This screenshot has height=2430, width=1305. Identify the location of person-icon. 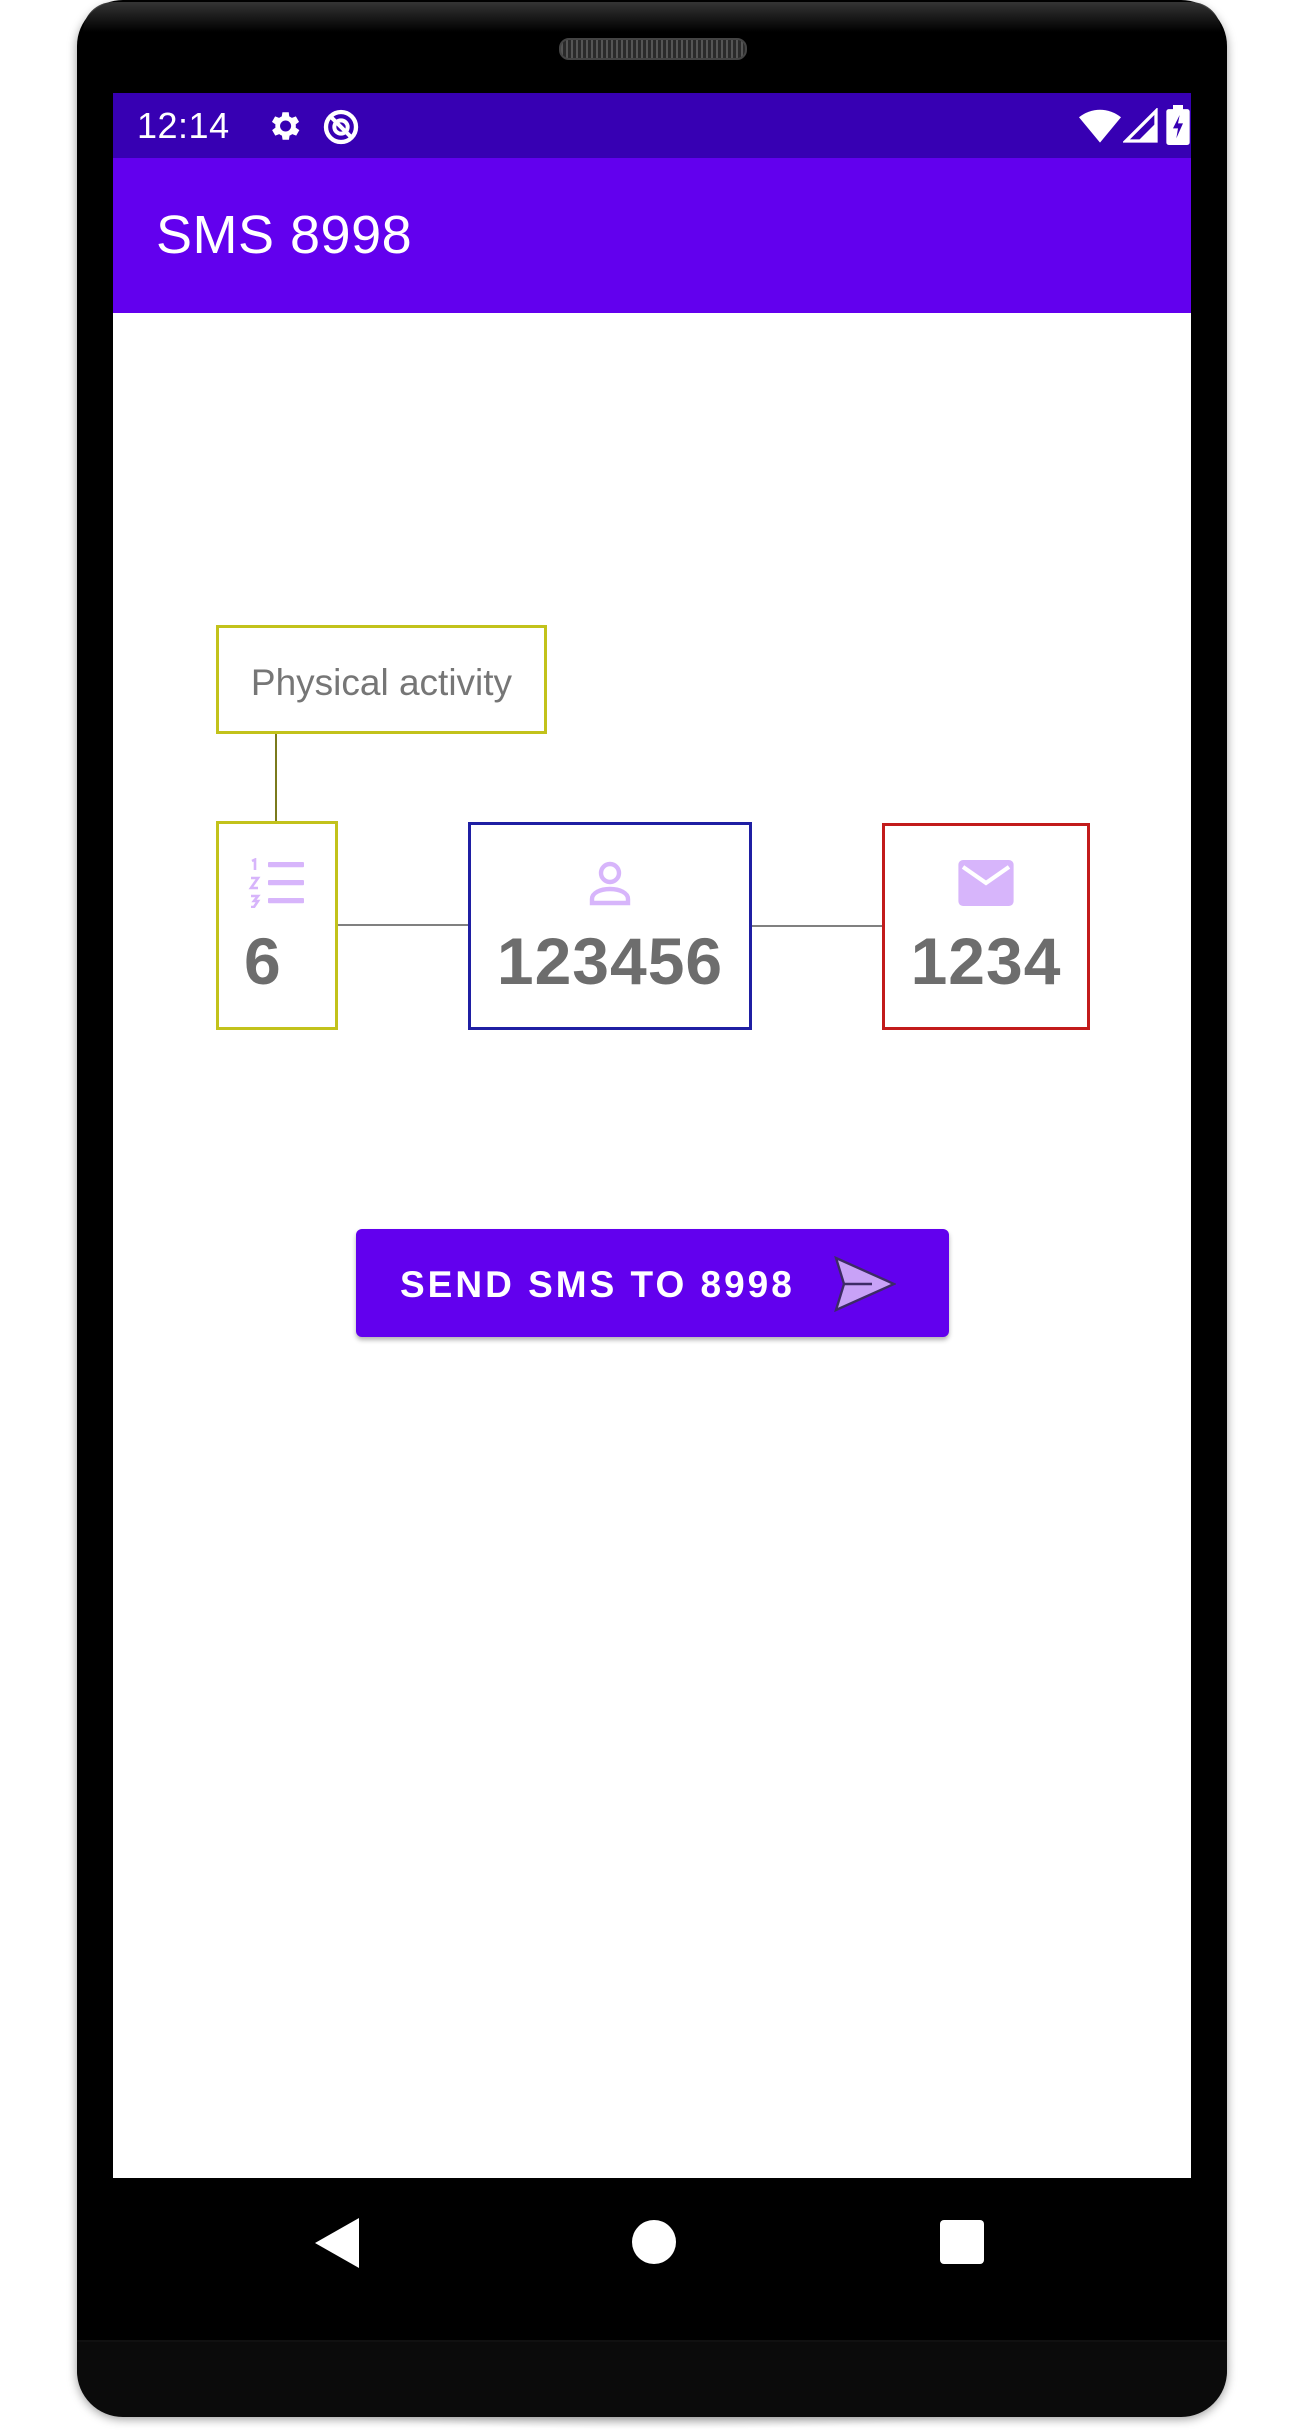
(610, 885).